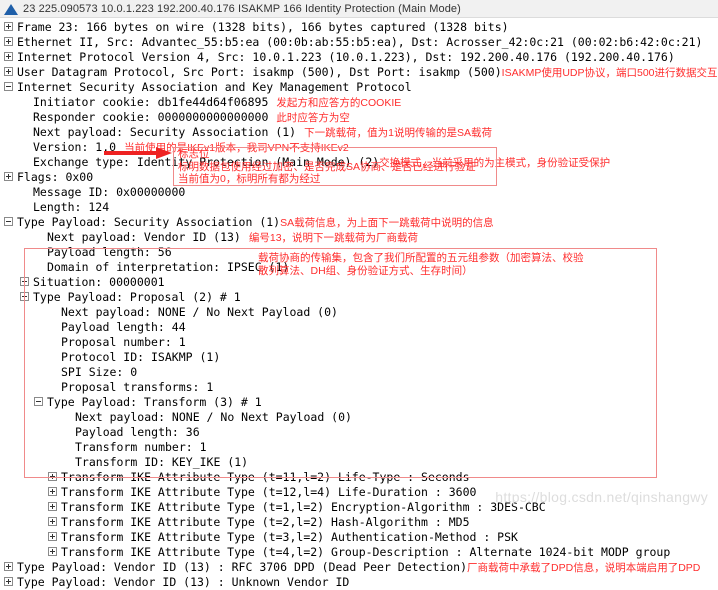 Image resolution: width=718 pixels, height=590 pixels. I want to click on tree-row-transform-id: Transform ID: KEY_IKE (1), so click(359, 462).